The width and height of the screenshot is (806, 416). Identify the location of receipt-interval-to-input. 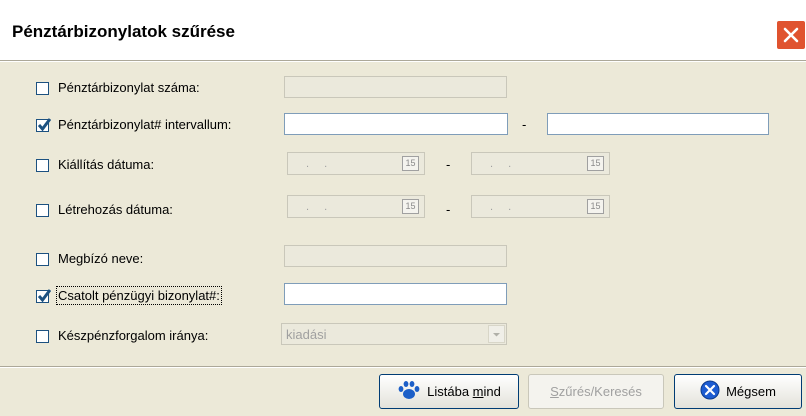
(658, 124).